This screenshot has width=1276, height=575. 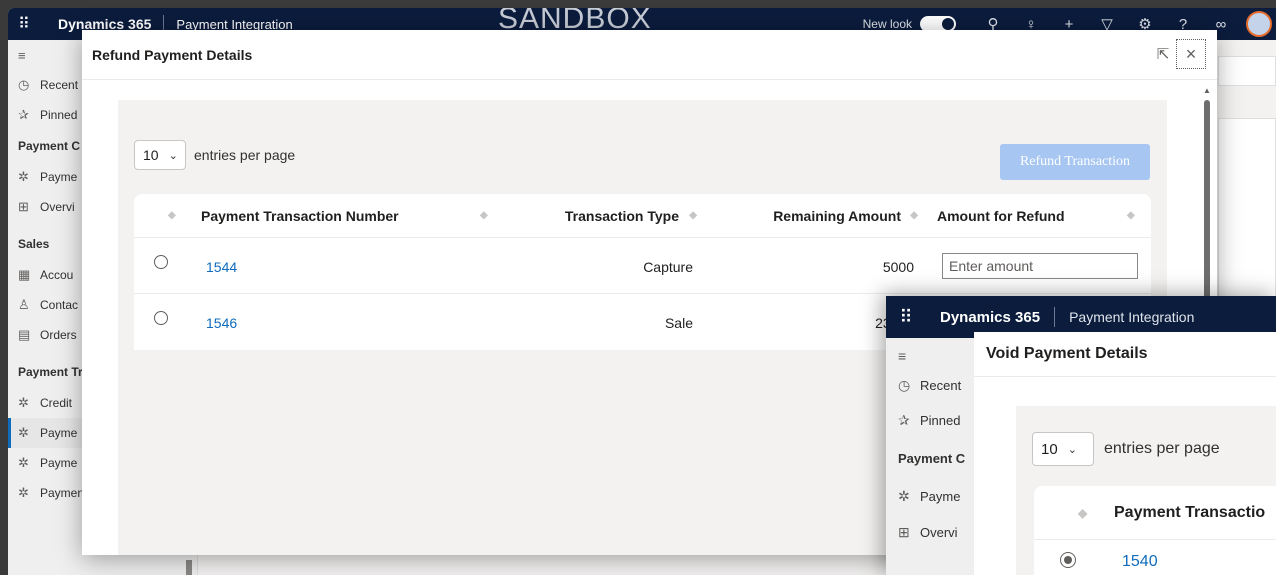 I want to click on transaction-number-link: 1544, so click(x=221, y=267).